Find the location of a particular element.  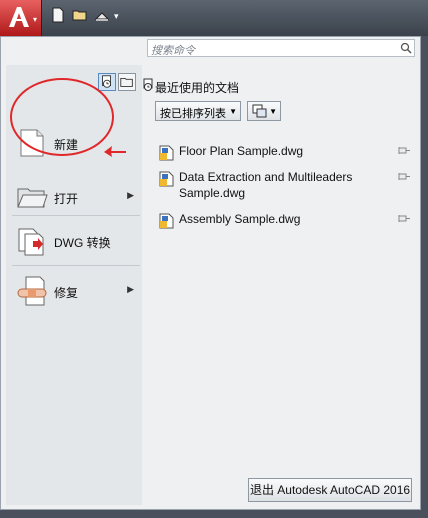

dwg-convert-icon is located at coordinates (31, 242).